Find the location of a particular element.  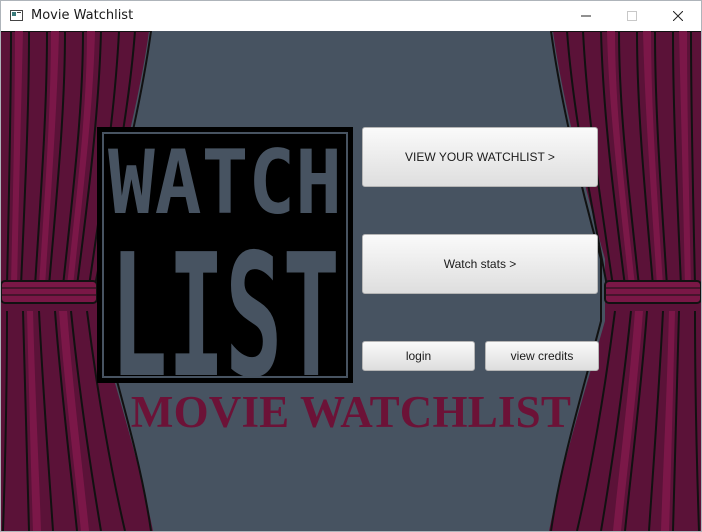

app-icon is located at coordinates (16, 15).